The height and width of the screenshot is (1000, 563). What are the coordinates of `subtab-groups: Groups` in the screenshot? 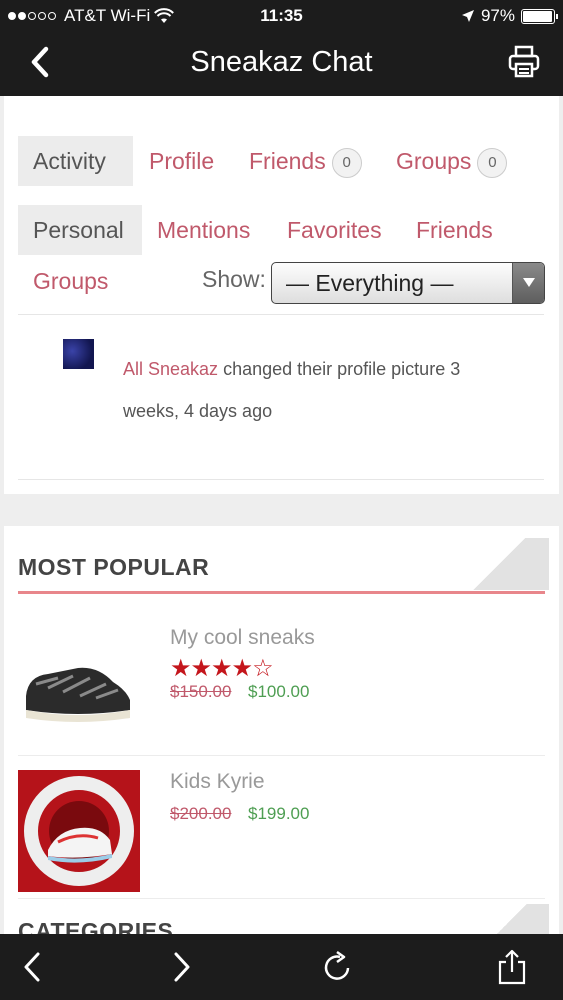 It's located at (70, 281).